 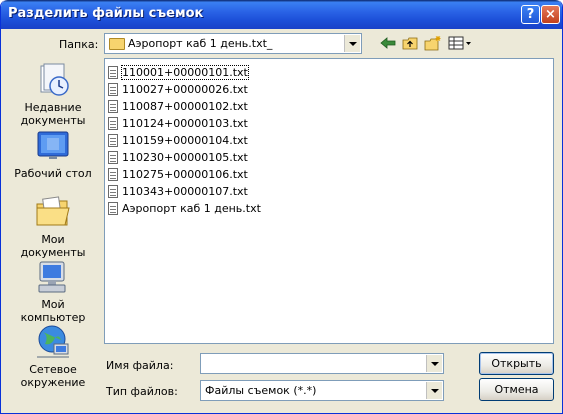 I want to click on file-name: 110001+00000101.txt, so click(x=185, y=72).